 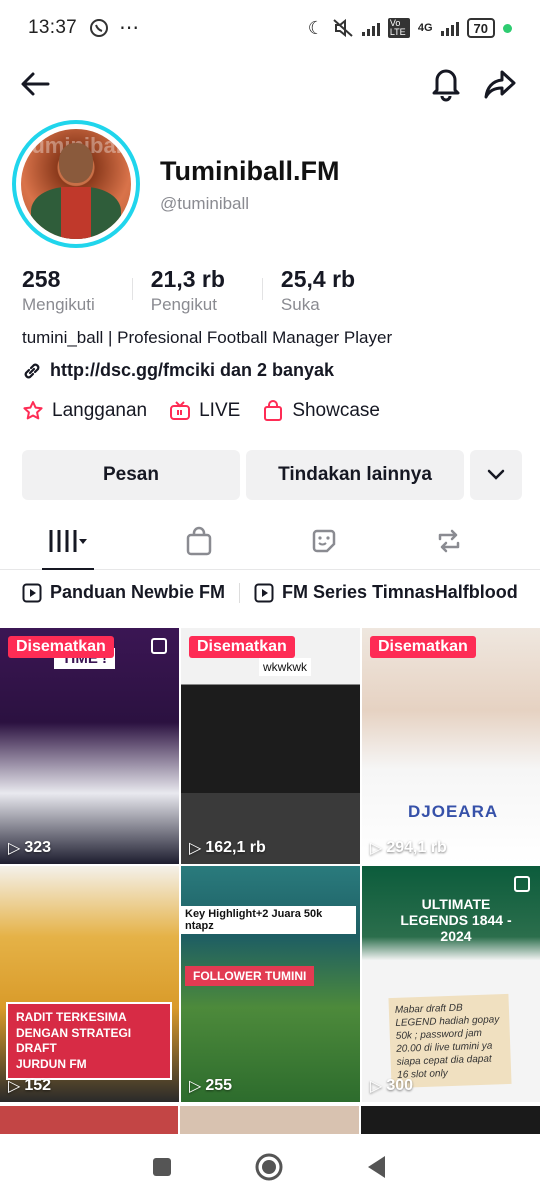 What do you see at coordinates (159, 646) in the screenshot?
I see `multi-image-icon` at bounding box center [159, 646].